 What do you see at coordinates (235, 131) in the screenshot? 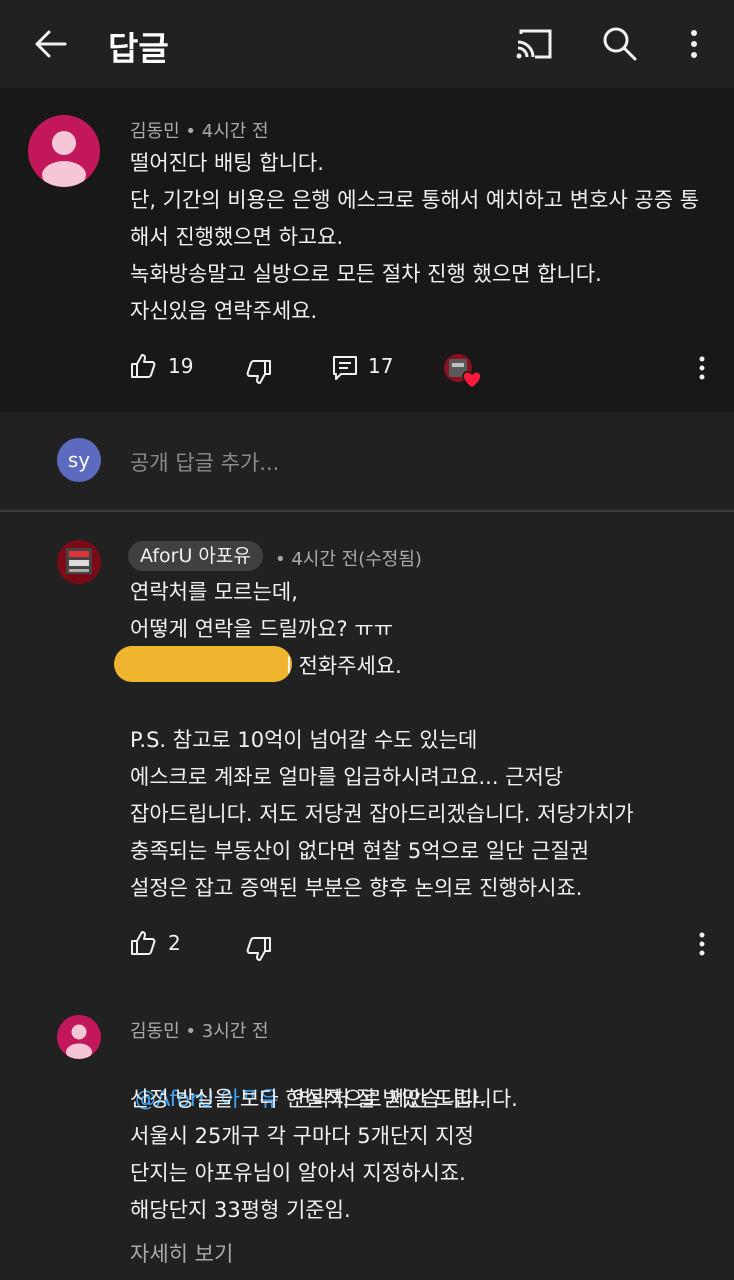
I see `comment-time: 4시간 전` at bounding box center [235, 131].